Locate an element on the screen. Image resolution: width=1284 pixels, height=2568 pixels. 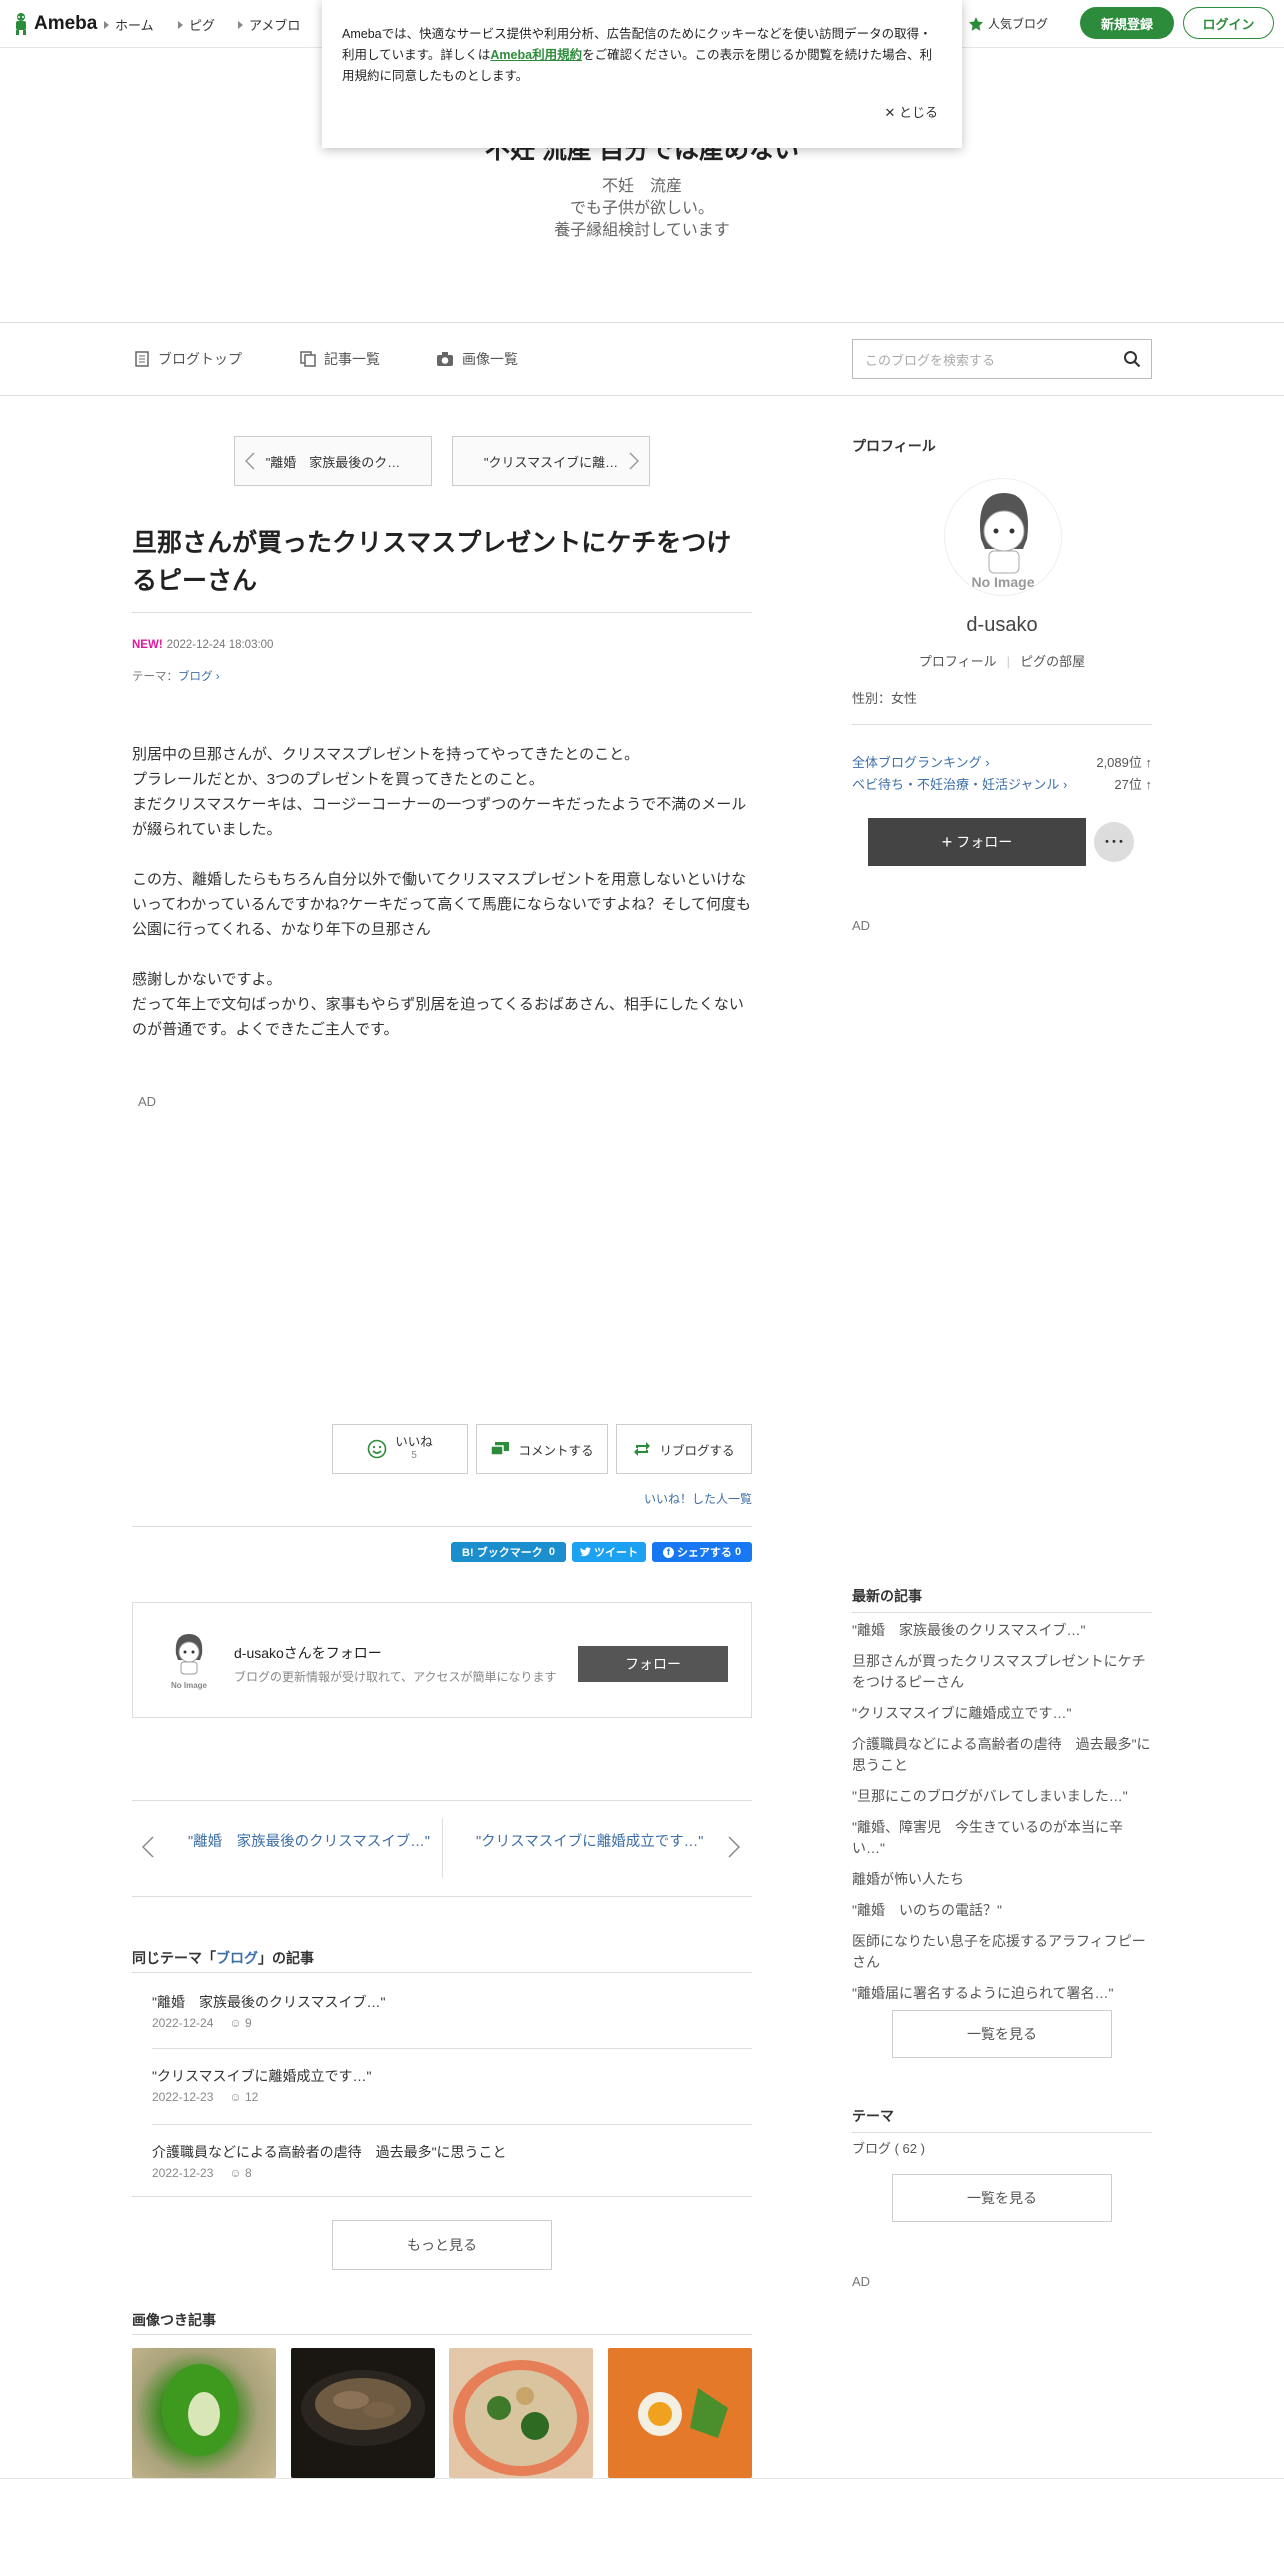
overall-ranking-link: 全体ブログランキング › is located at coordinates (921, 761).